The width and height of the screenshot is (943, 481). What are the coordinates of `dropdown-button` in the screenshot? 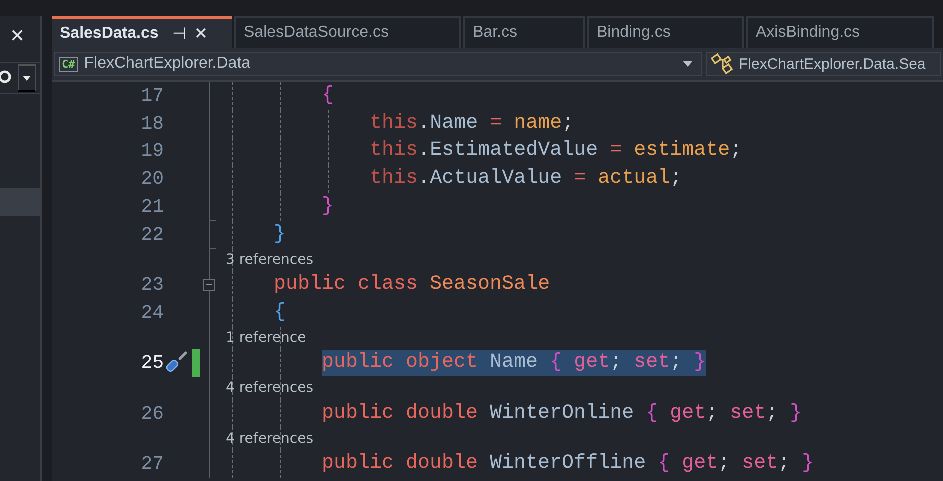 It's located at (27, 78).